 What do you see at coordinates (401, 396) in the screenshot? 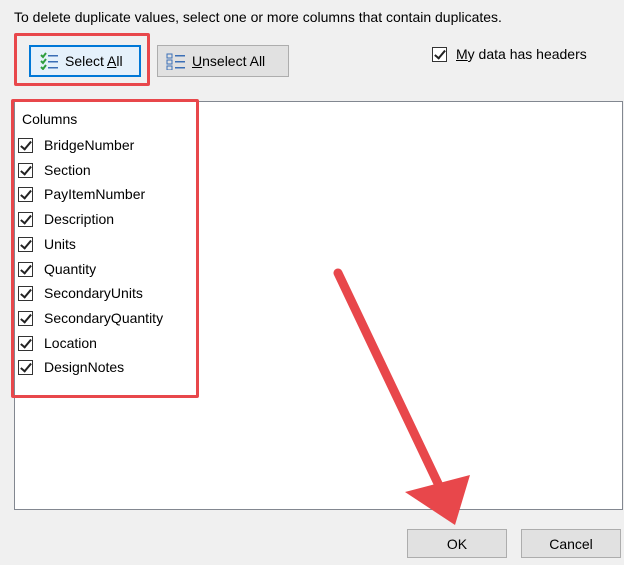
I see `annotation-arrow-icon` at bounding box center [401, 396].